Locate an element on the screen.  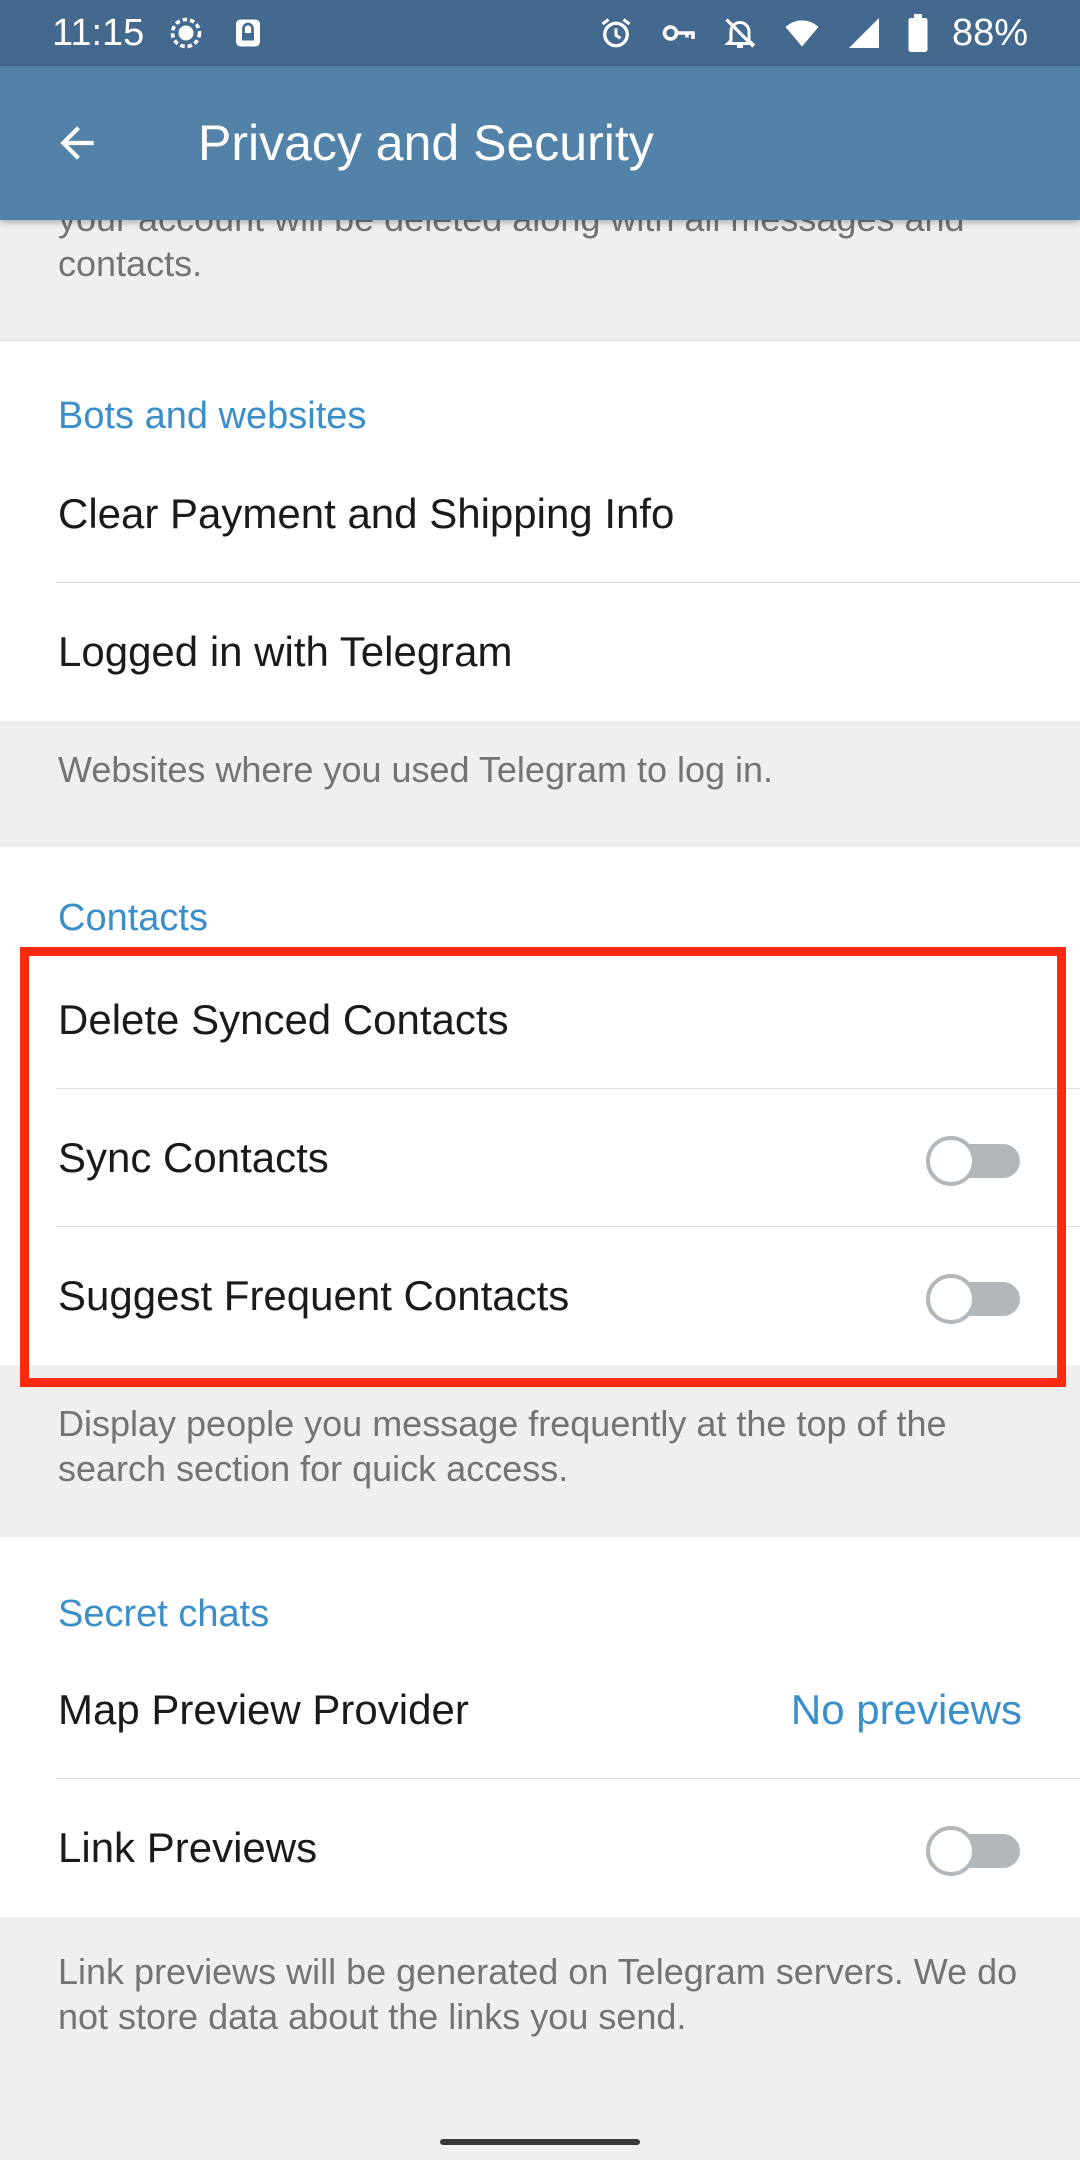
signal-app-icon is located at coordinates (186, 33).